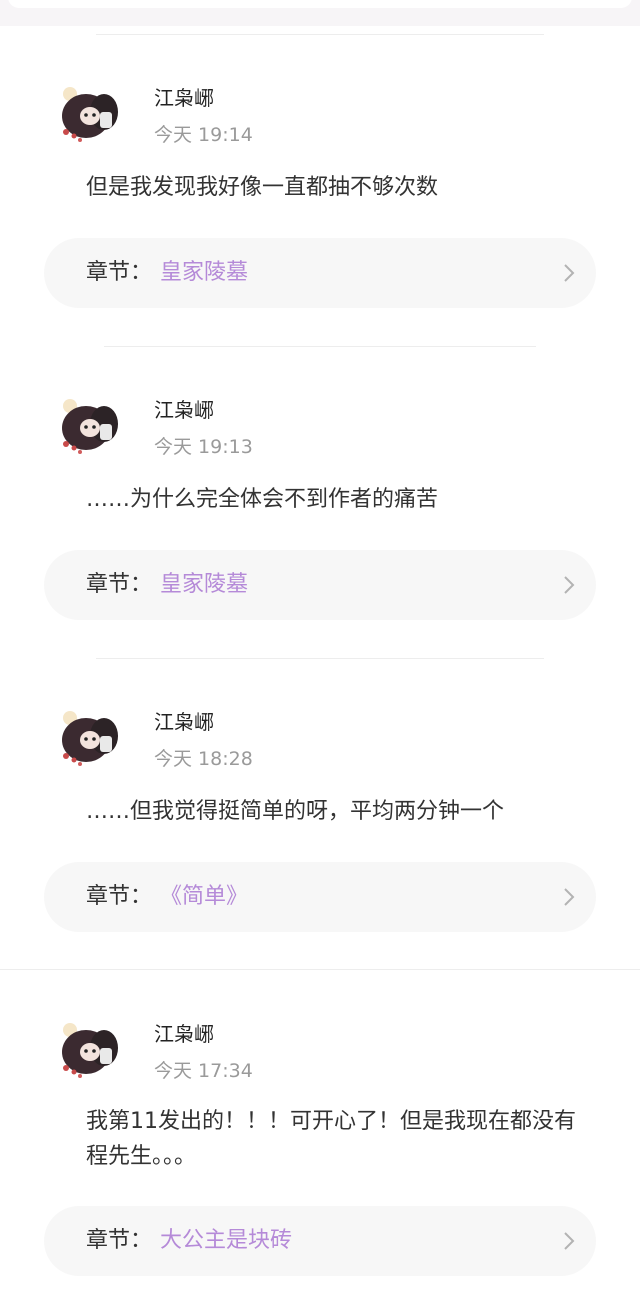 The width and height of the screenshot is (640, 1301). I want to click on chapter-link: 章节： 《简单》, so click(320, 897).